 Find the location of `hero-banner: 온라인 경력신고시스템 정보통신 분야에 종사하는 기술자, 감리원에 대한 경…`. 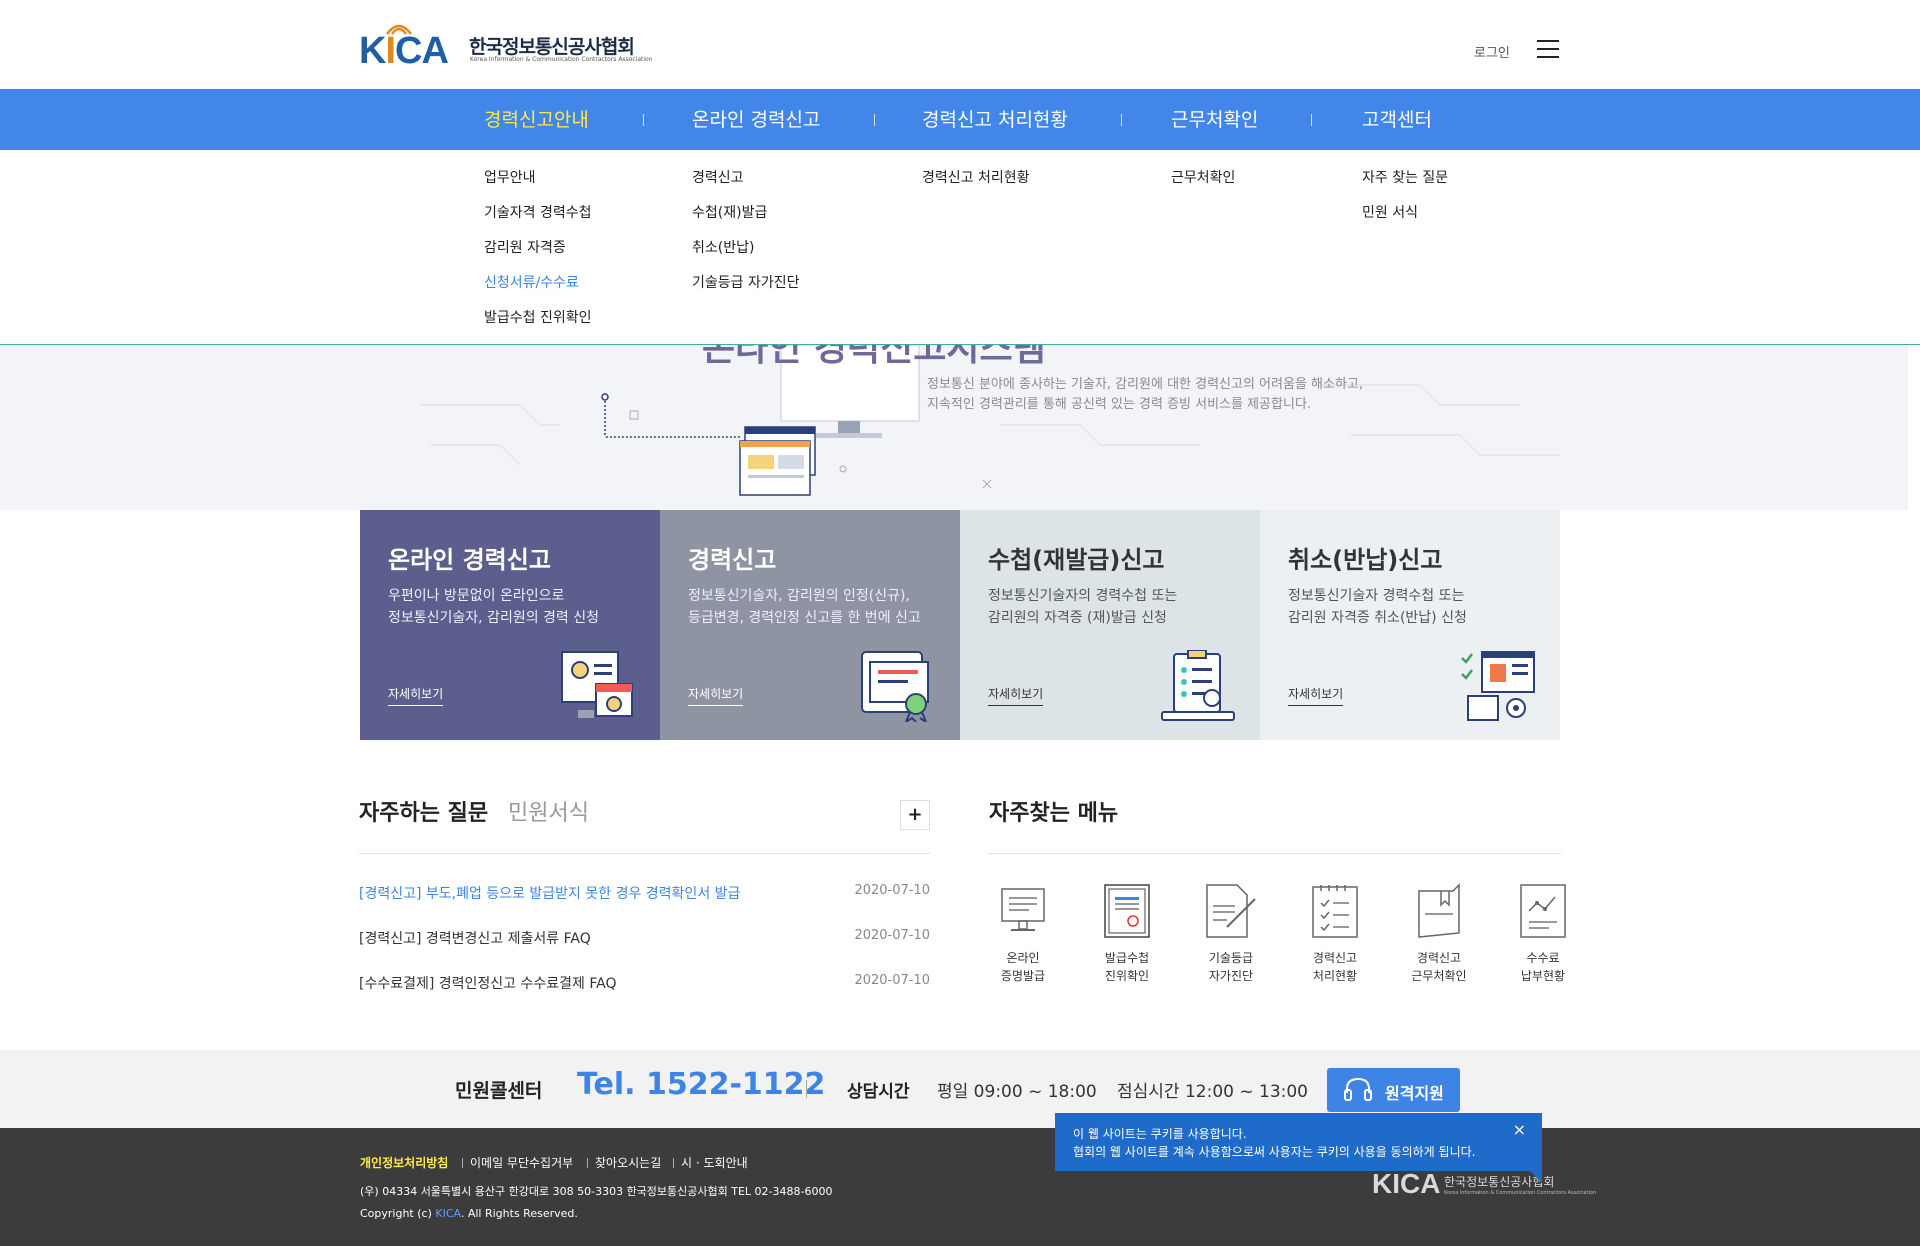

hero-banner: 온라인 경력신고시스템 정보통신 분야에 종사하는 기술자, 감리원에 대한 경… is located at coordinates (954, 427).